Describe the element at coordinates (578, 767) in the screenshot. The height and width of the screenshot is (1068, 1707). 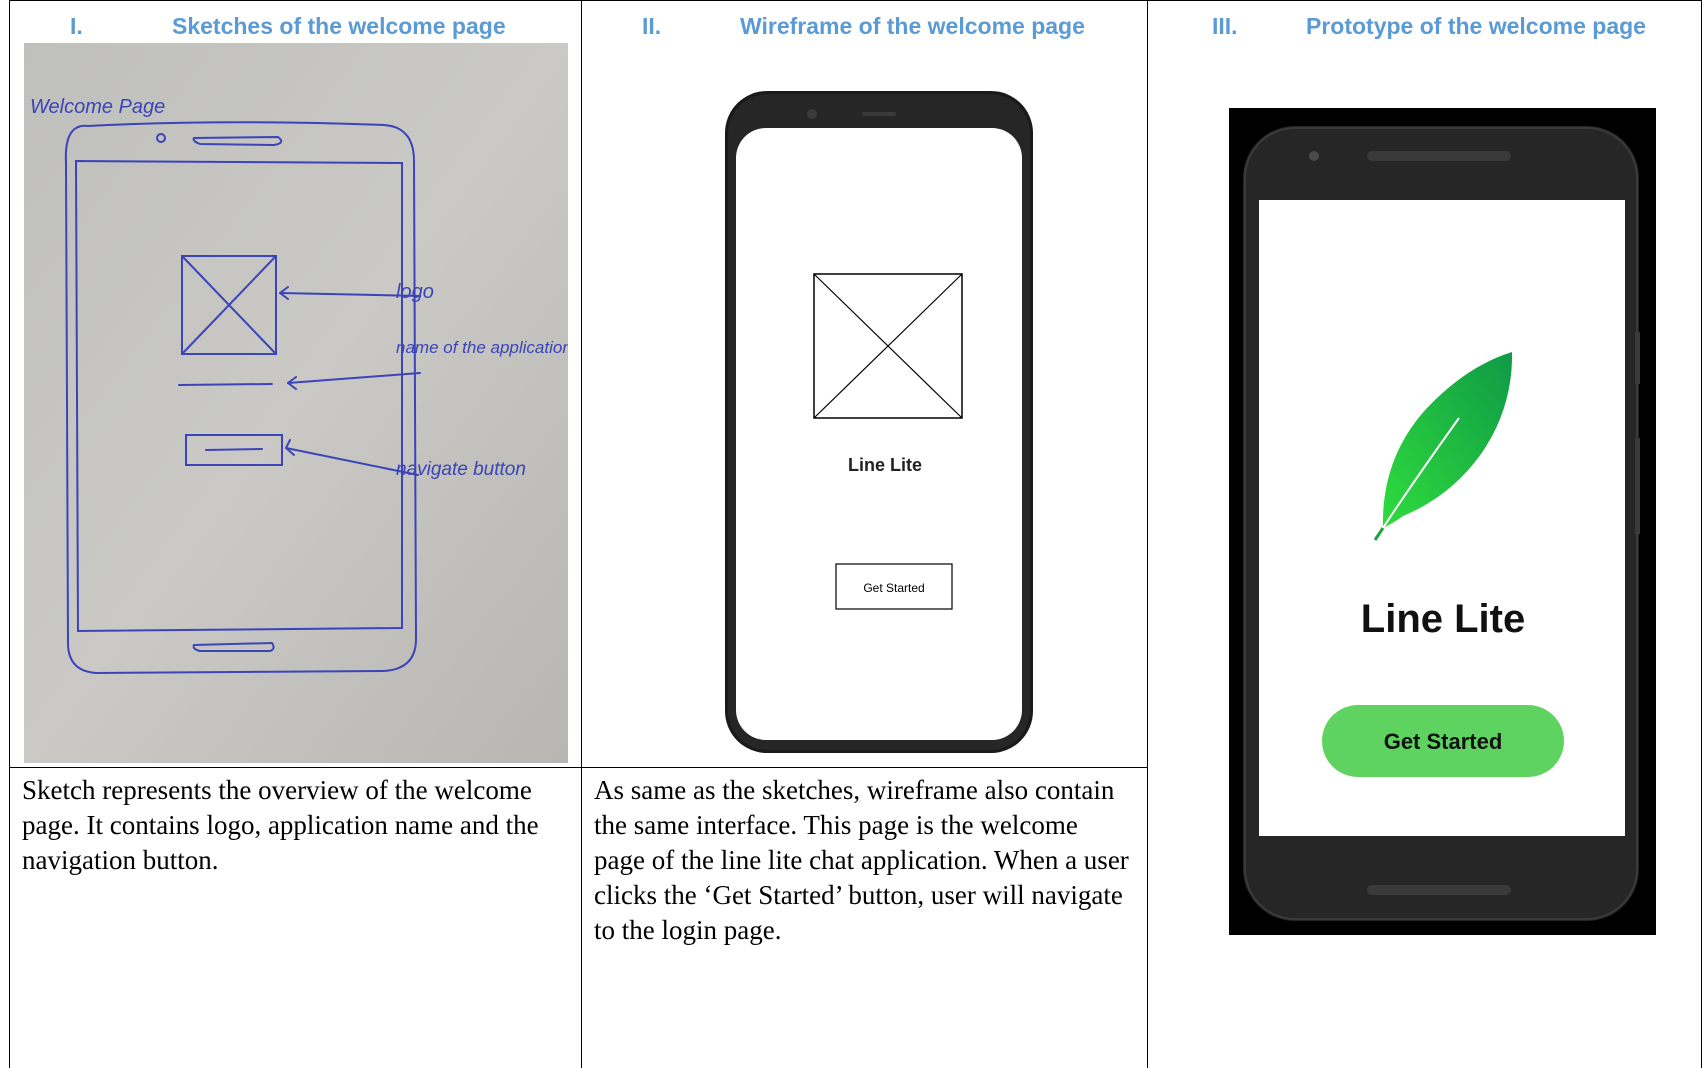
I see `table-row-divider` at that location.